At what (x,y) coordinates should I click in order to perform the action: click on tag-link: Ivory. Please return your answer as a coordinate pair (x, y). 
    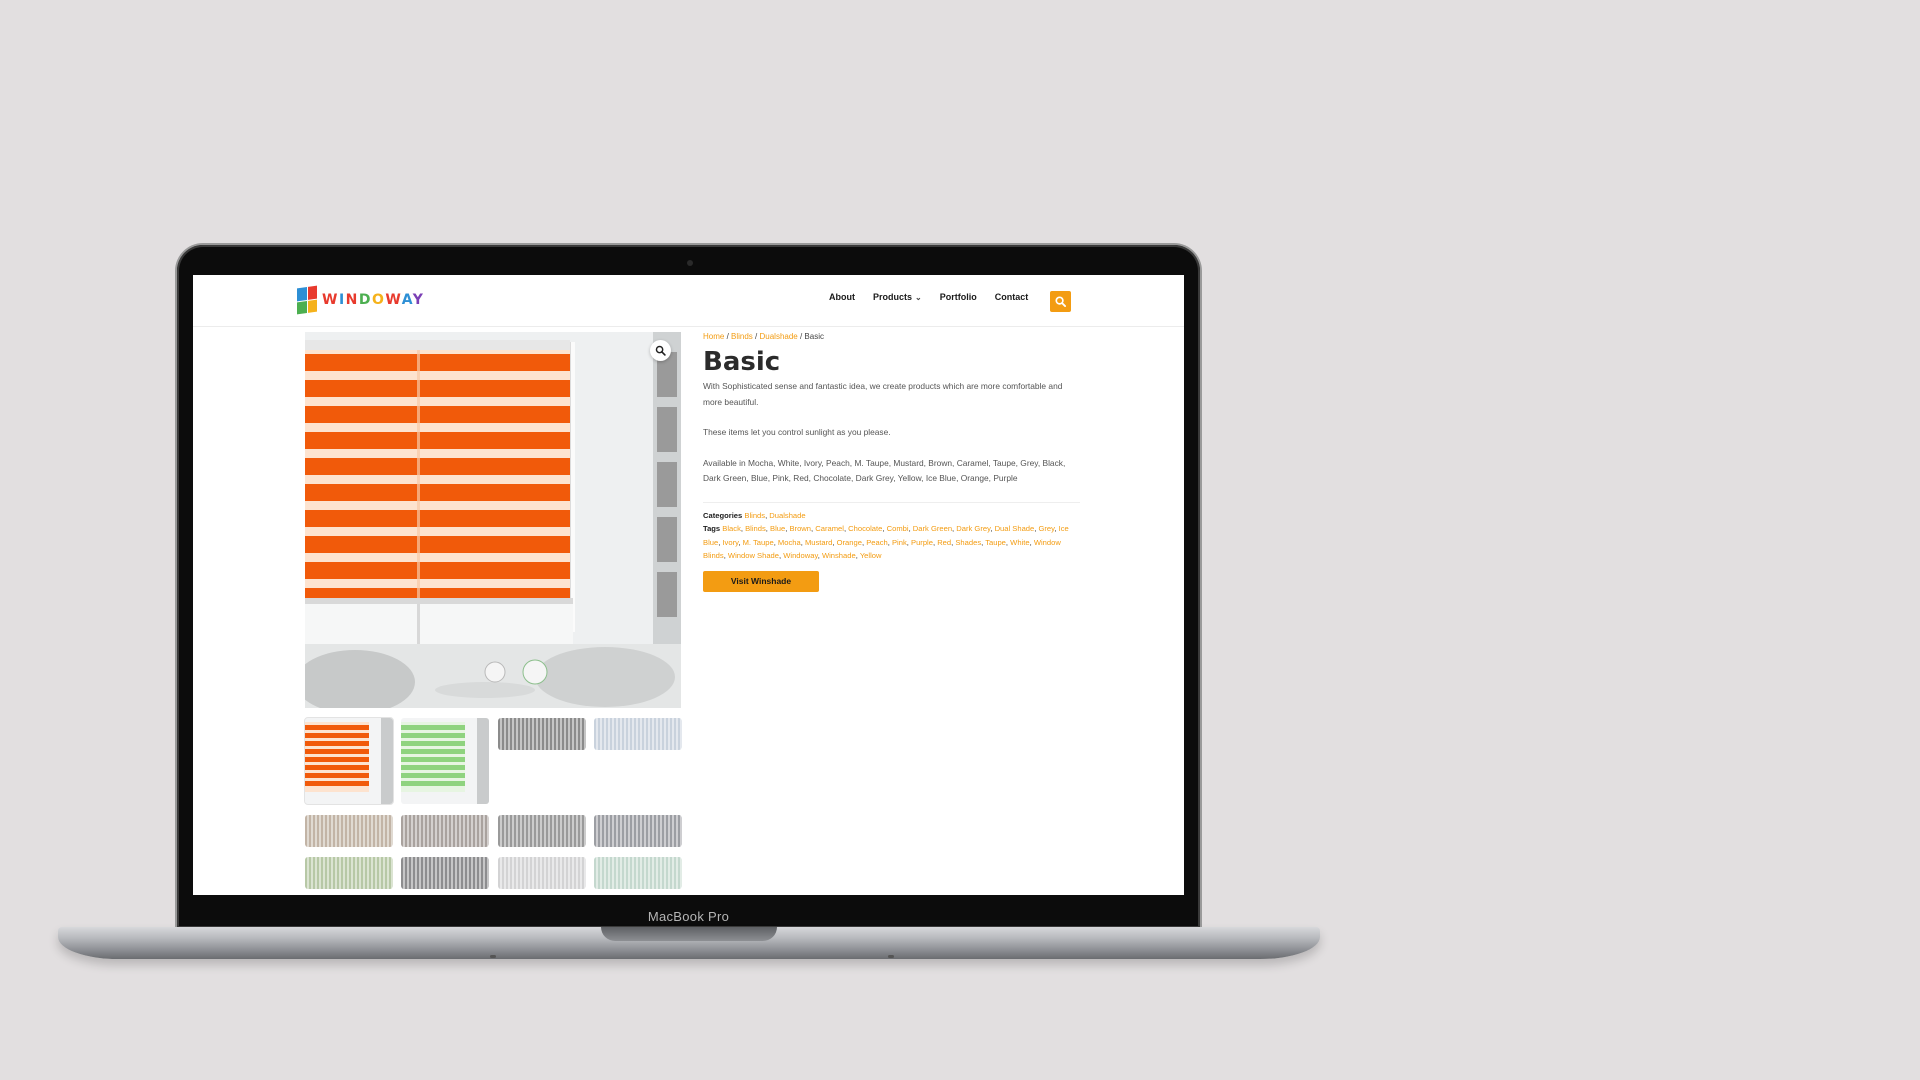
    Looking at the image, I should click on (730, 542).